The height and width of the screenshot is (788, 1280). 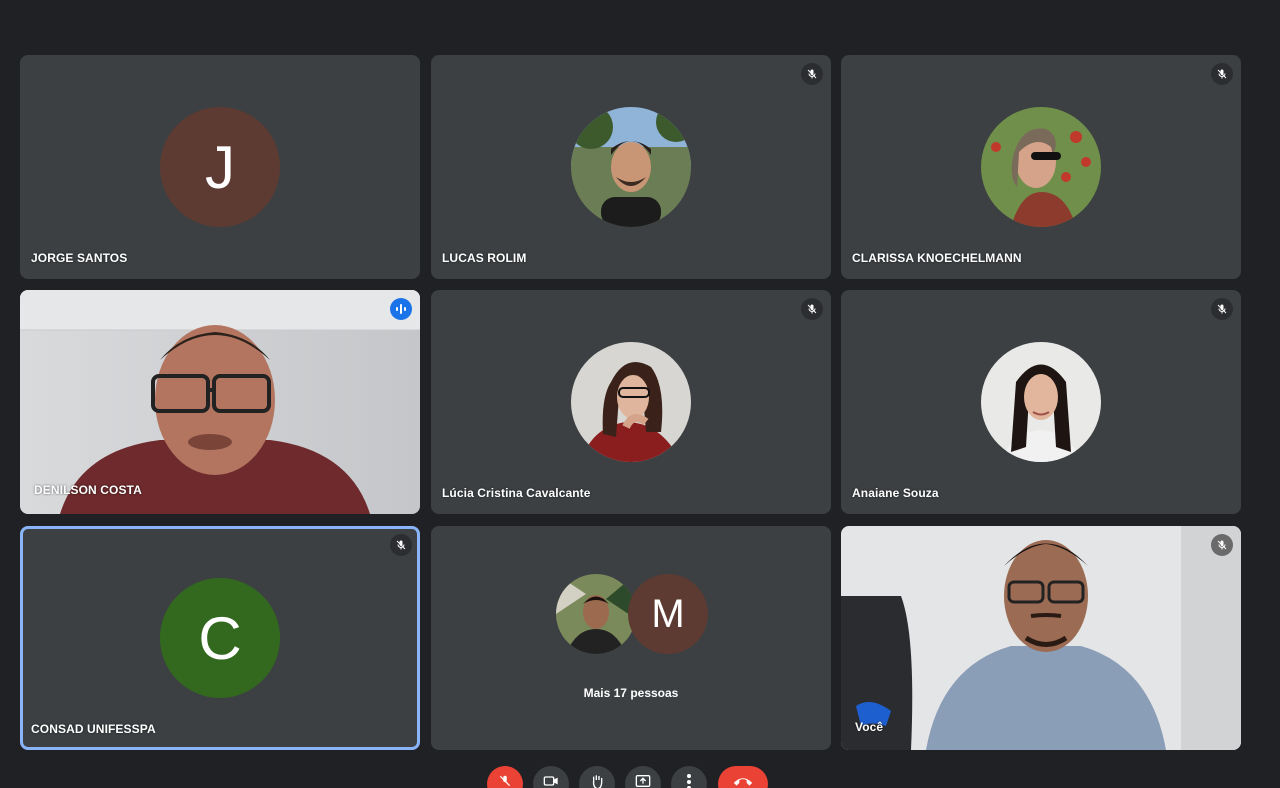 What do you see at coordinates (937, 258) in the screenshot?
I see `participant-name: CLARISSA KNOECHELMANN` at bounding box center [937, 258].